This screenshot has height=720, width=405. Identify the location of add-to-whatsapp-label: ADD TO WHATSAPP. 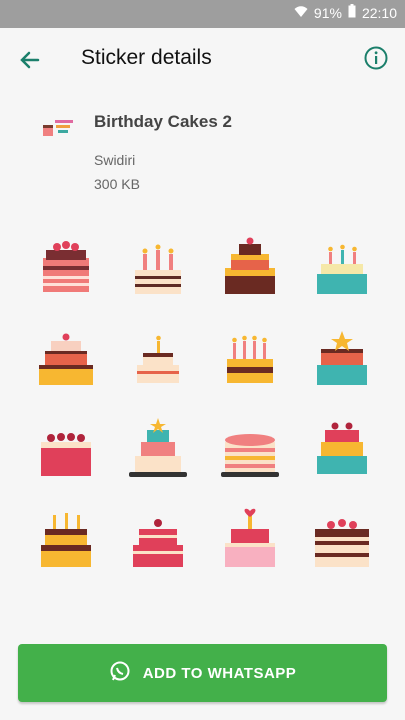
(219, 673).